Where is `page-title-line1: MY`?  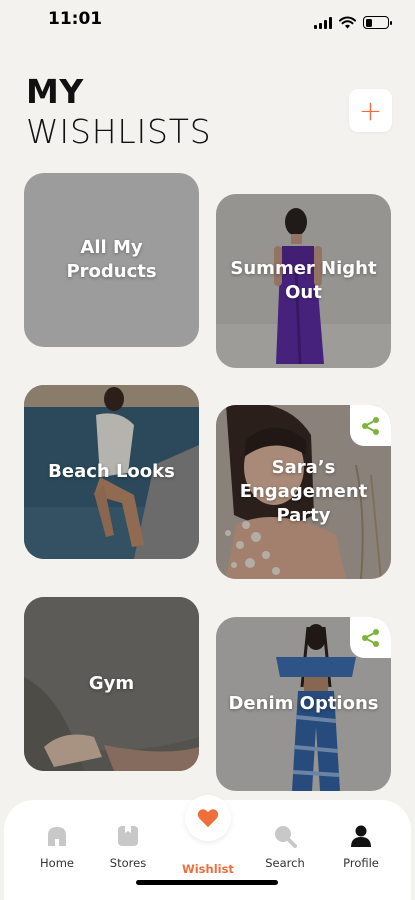
page-title-line1: MY is located at coordinates (55, 91).